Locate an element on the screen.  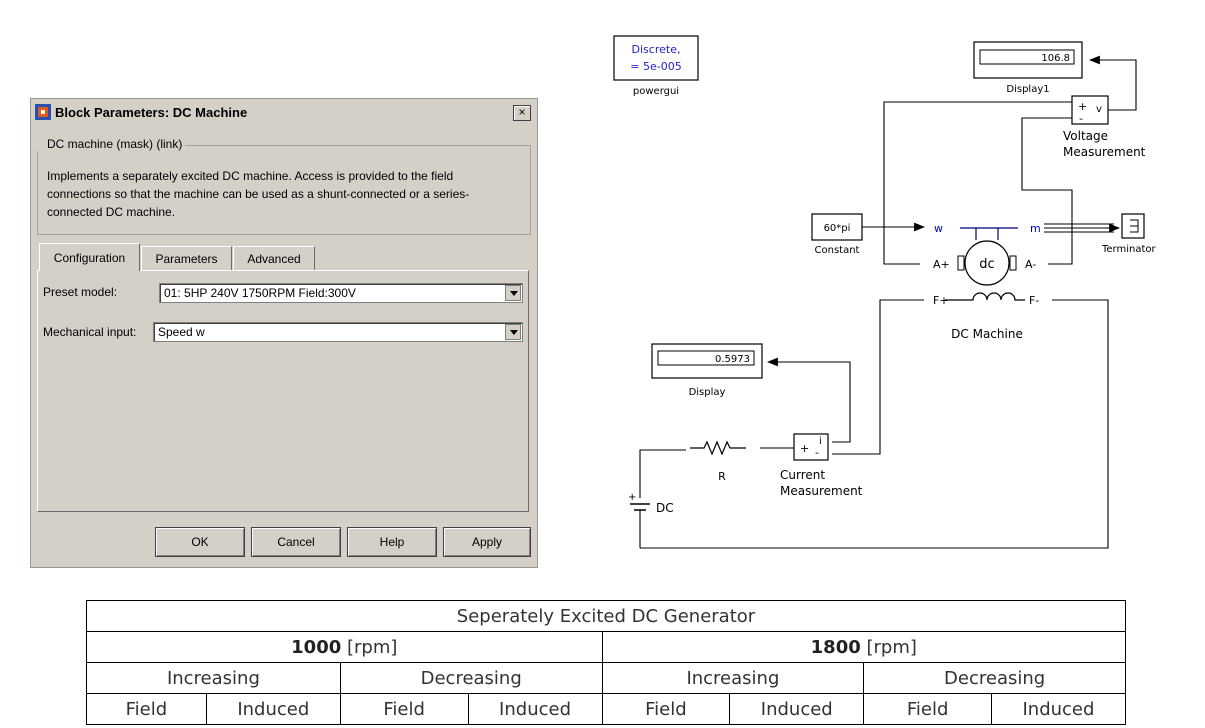
dc-machine-block: dc w m A+ A- F+ F- DC Machine is located at coordinates (987, 281).